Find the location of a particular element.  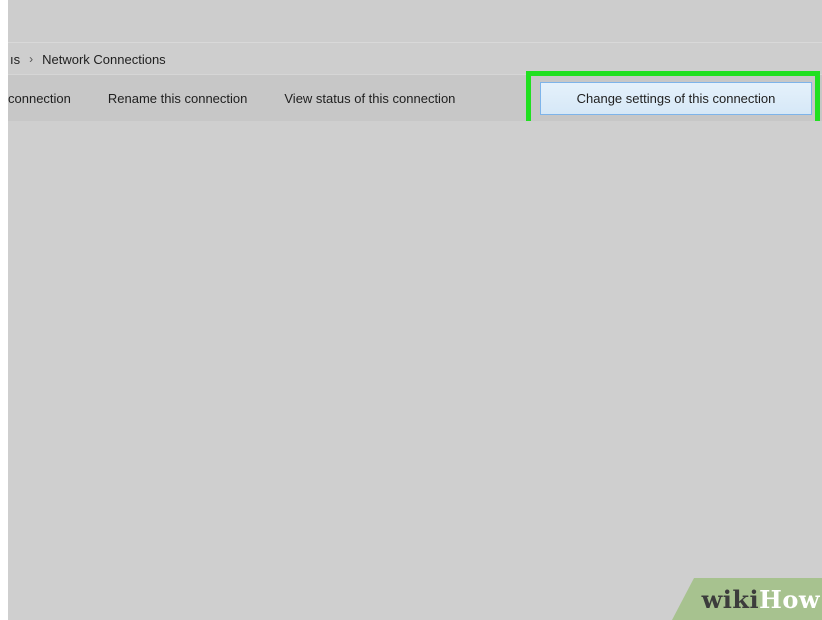

breadcrumb-network-connections: Network Connections is located at coordinates (104, 59).